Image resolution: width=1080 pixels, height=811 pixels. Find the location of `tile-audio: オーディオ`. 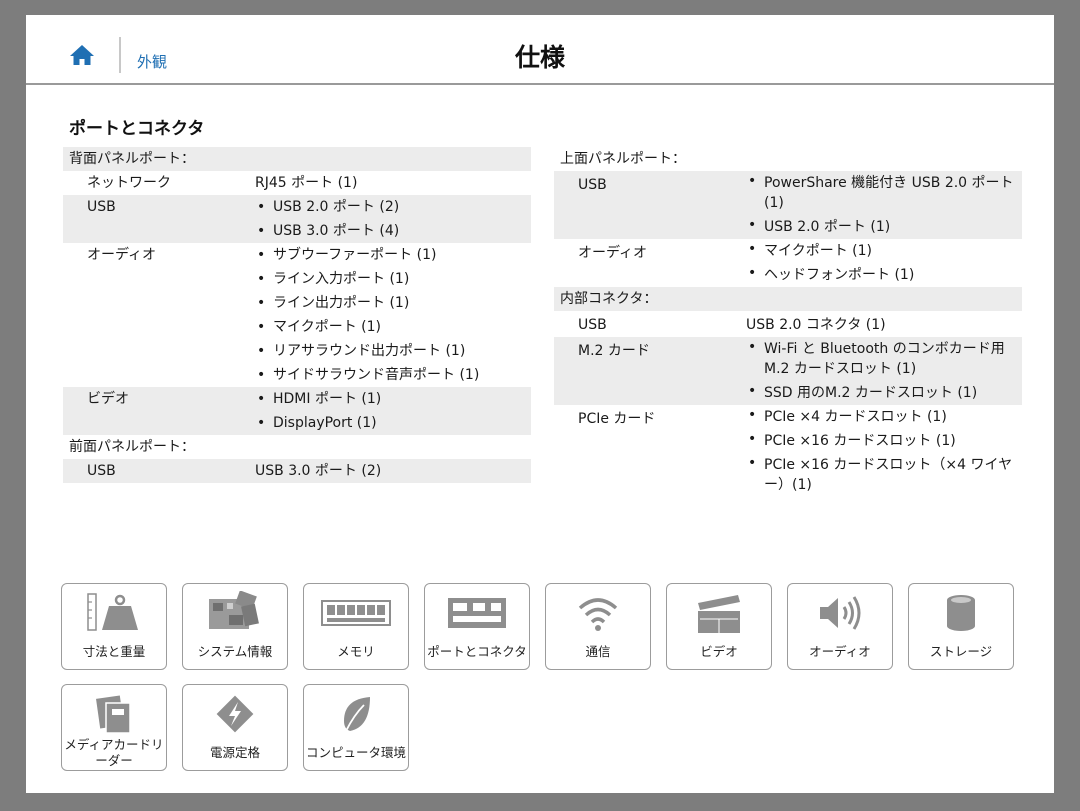

tile-audio: オーディオ is located at coordinates (840, 626).